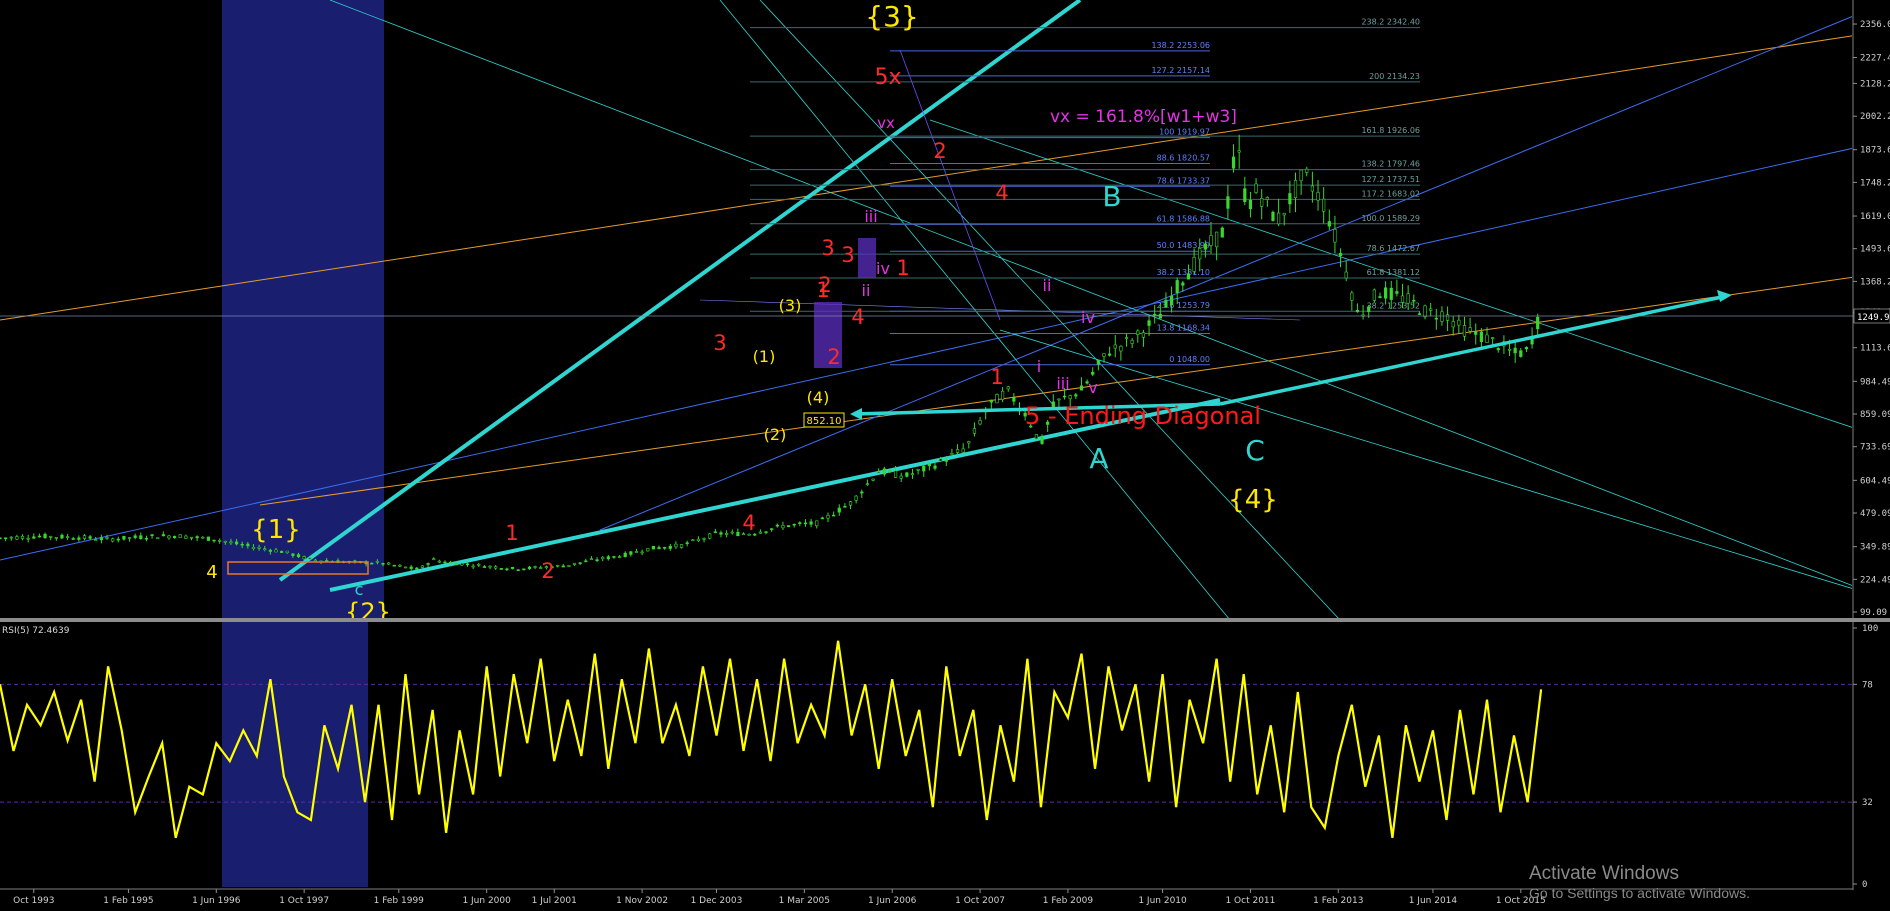 The height and width of the screenshot is (911, 1890). I want to click on fib-ext-label: 61.8 1381.12, so click(1393, 272).